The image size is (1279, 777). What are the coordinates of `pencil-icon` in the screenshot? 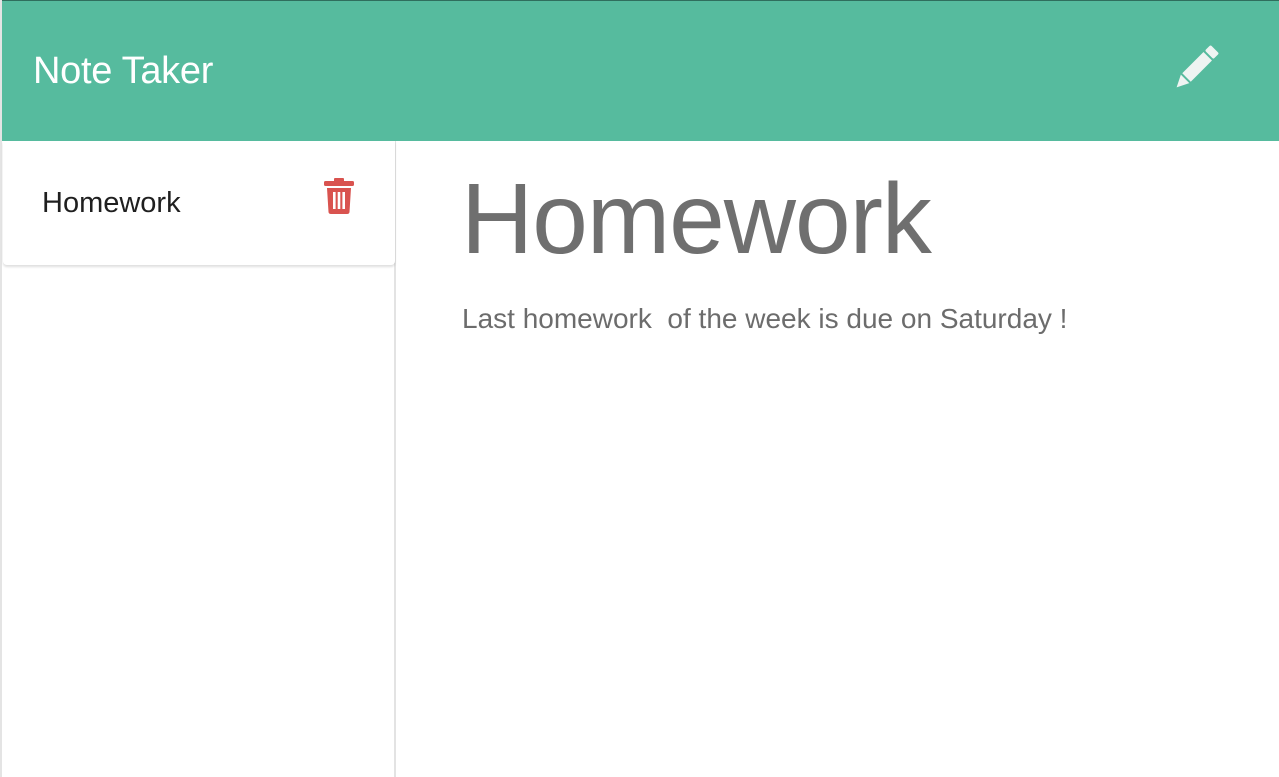 It's located at (1195, 71).